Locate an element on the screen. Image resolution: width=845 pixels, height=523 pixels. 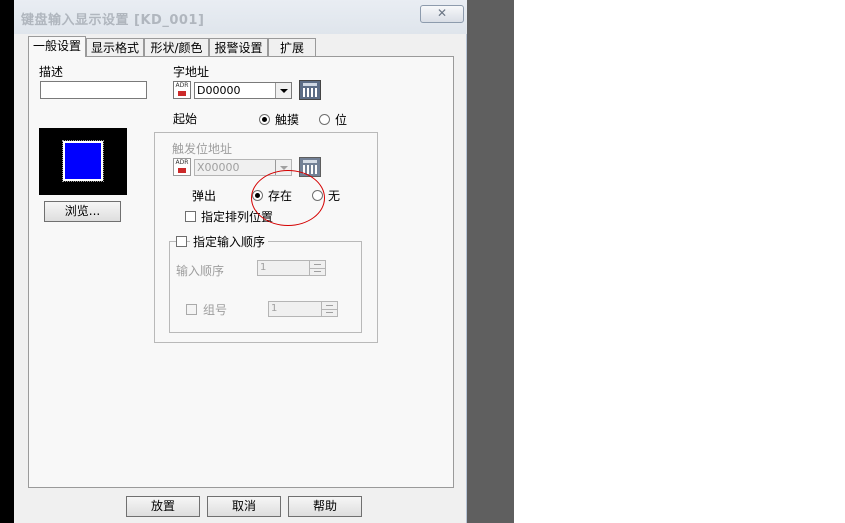
start-label: 起始 is located at coordinates (185, 119).